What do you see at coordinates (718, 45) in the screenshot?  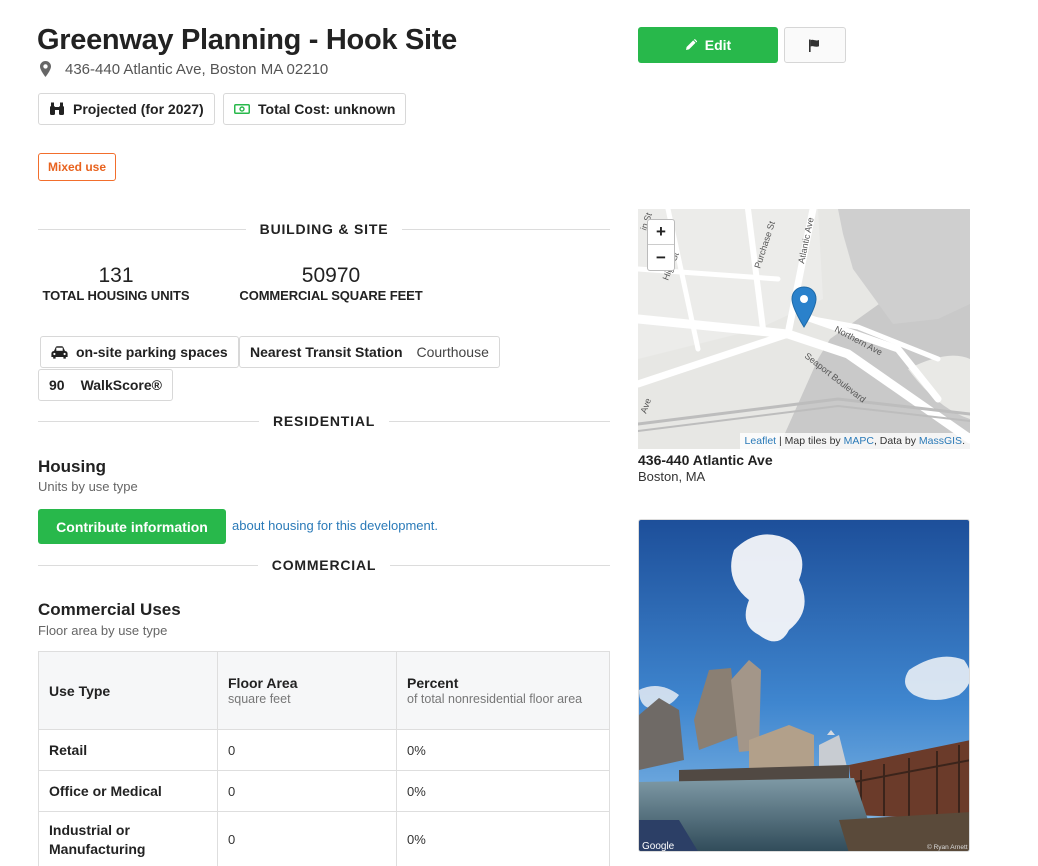 I see `edit-label: Edit` at bounding box center [718, 45].